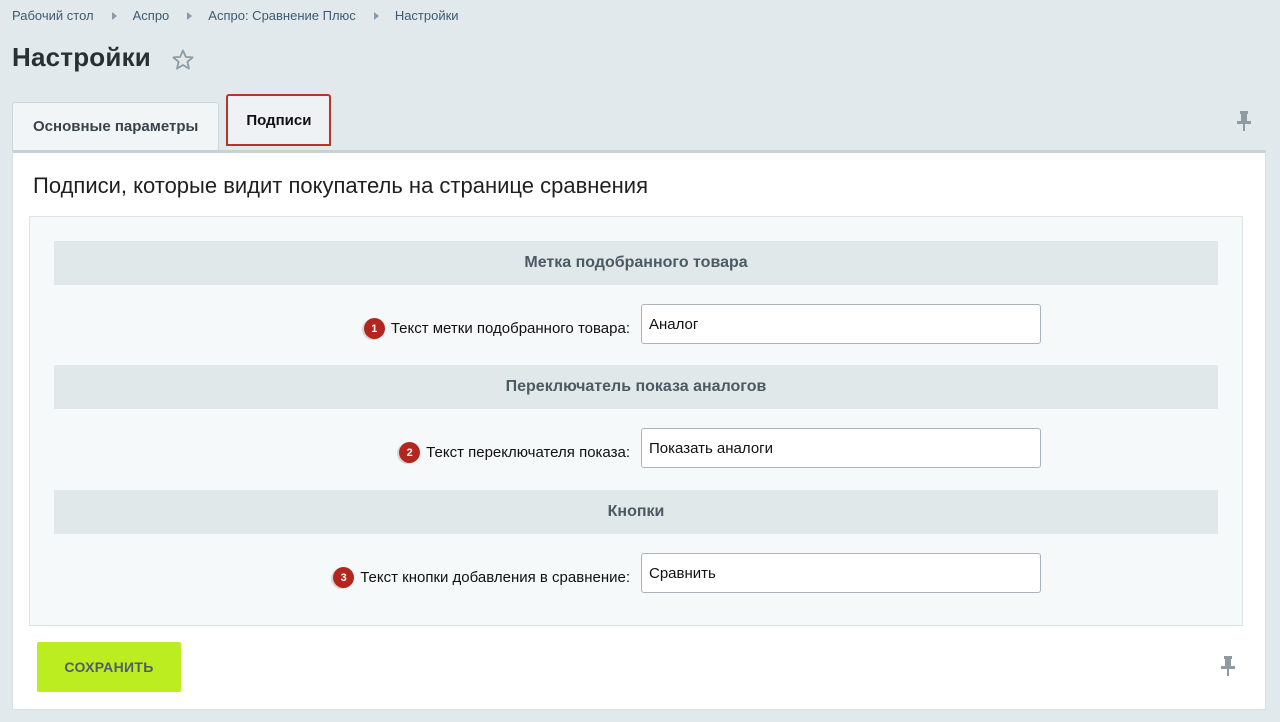 Image resolution: width=1280 pixels, height=722 pixels. I want to click on field-label: 2 Текст переключателя показа:, so click(514, 452).